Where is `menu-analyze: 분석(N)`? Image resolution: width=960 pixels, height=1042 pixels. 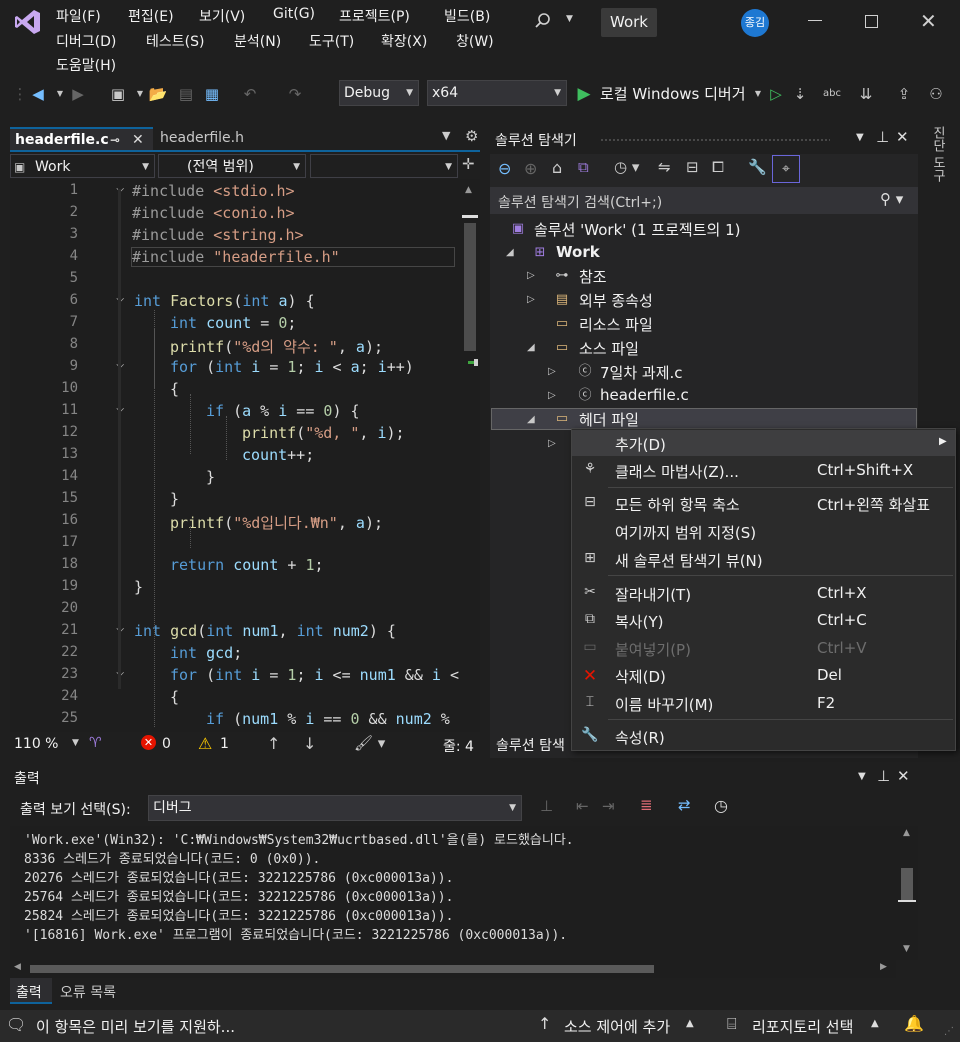 menu-analyze: 분석(N) is located at coordinates (257, 41).